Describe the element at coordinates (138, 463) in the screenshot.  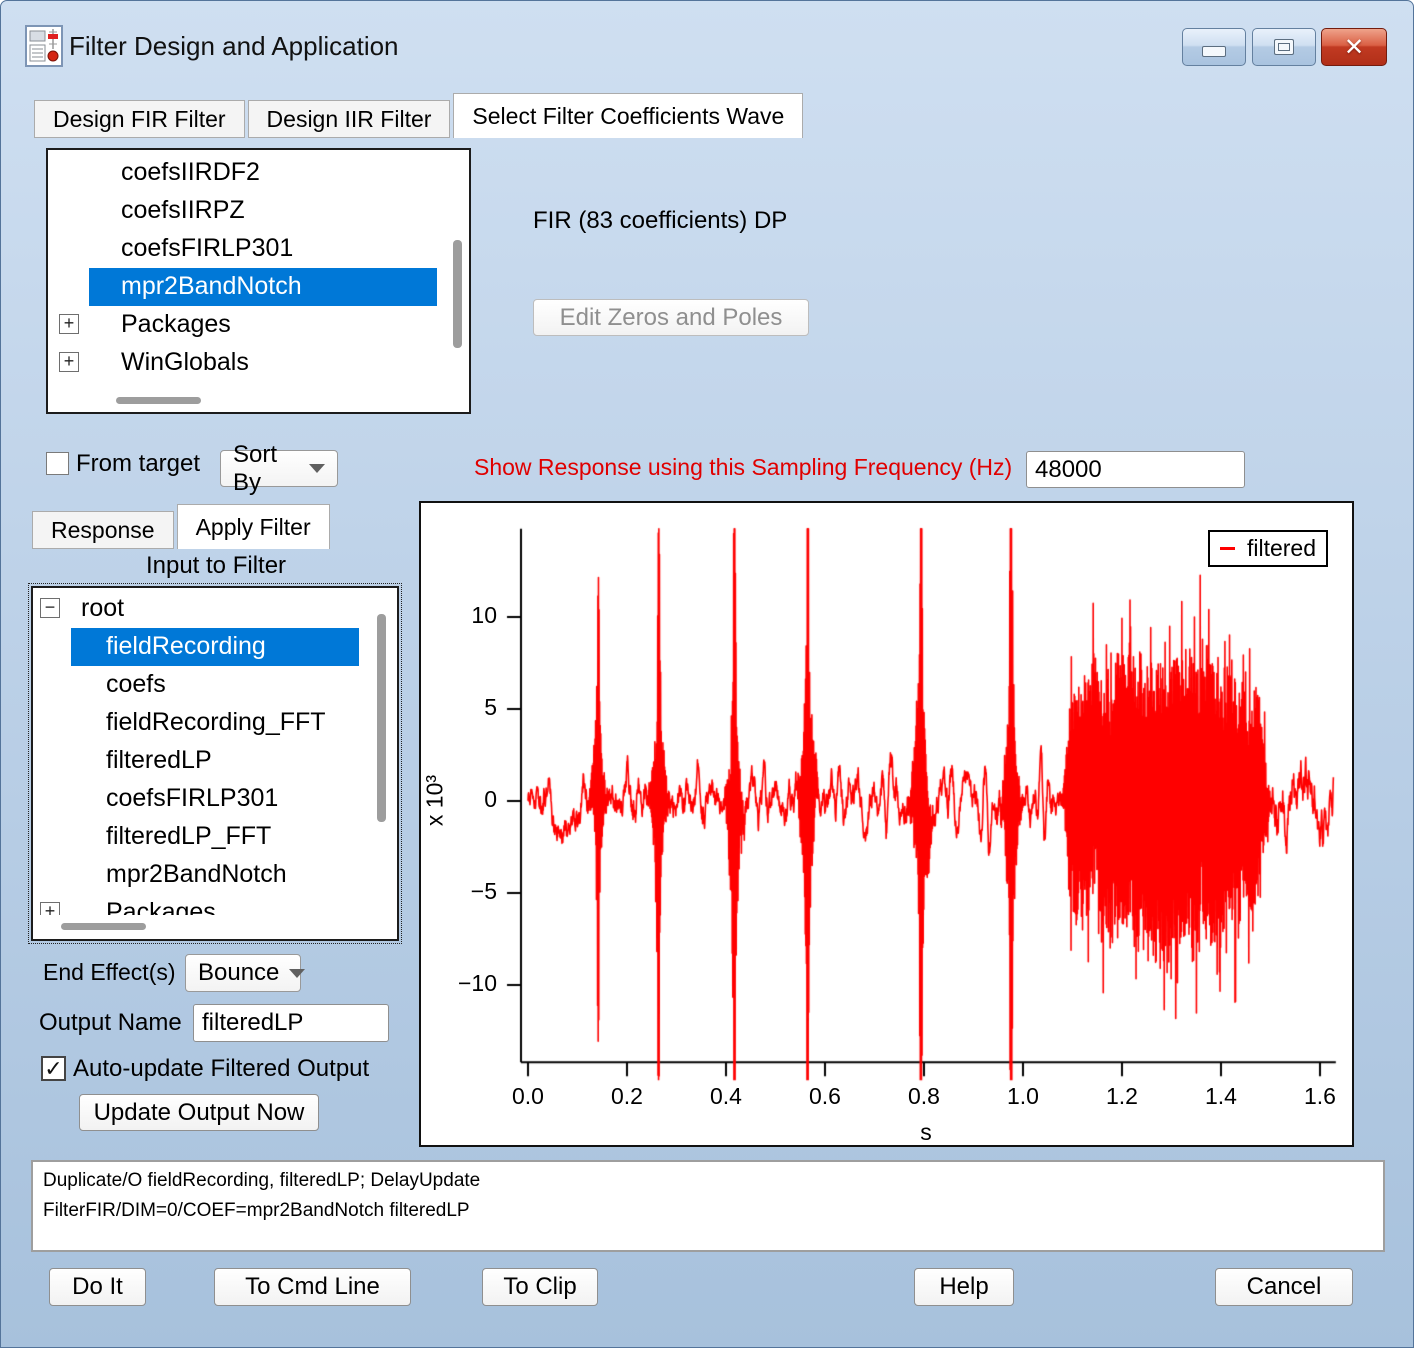
I see `from-target-label: From target` at that location.